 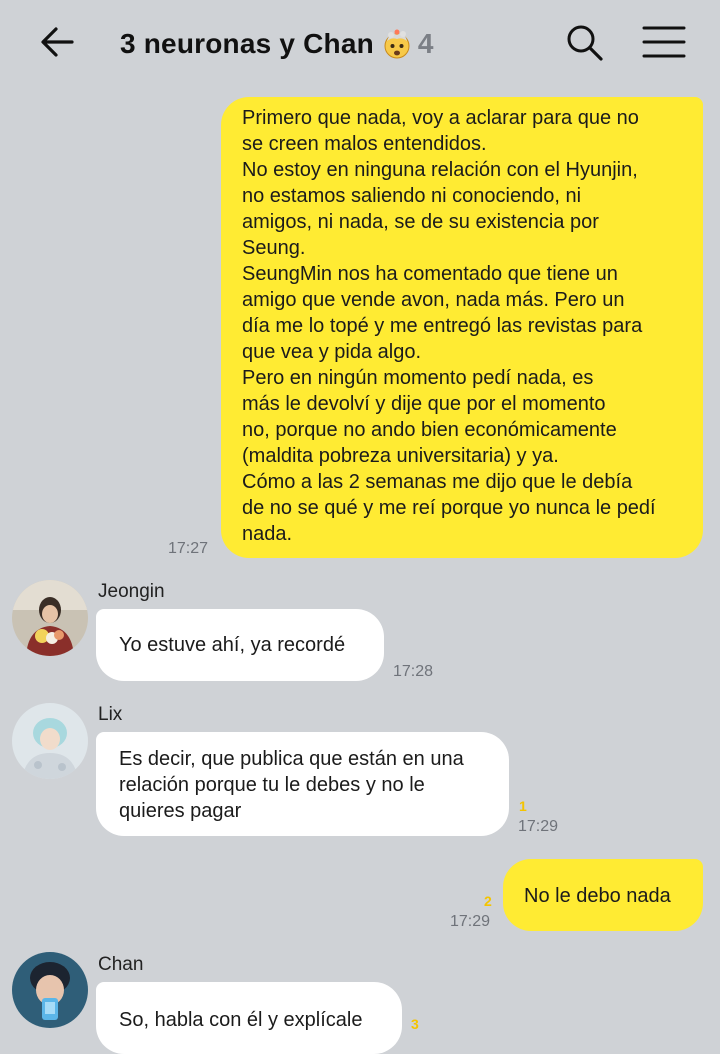 What do you see at coordinates (131, 591) in the screenshot?
I see `sender-name: Jeongin` at bounding box center [131, 591].